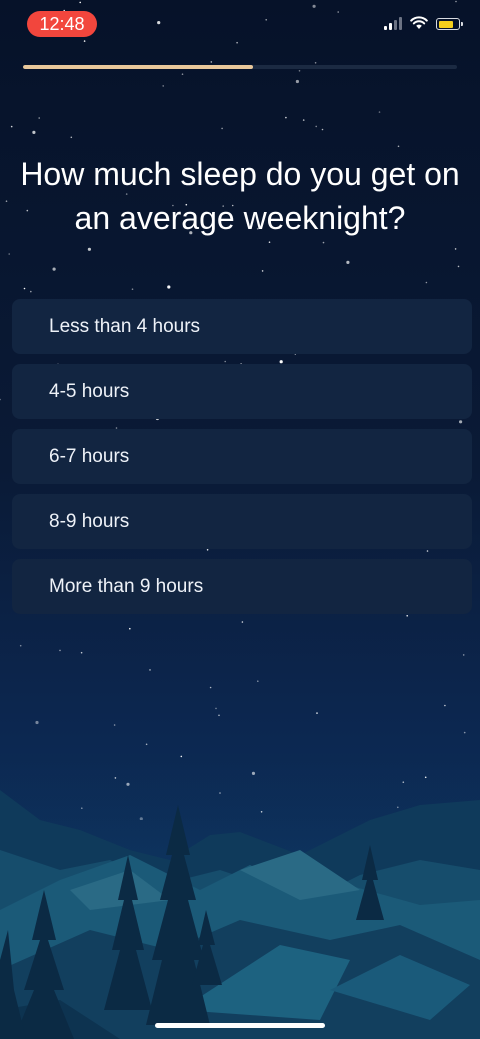 This screenshot has height=1039, width=480. Describe the element at coordinates (62, 24) in the screenshot. I see `status-time: 12:48` at that location.